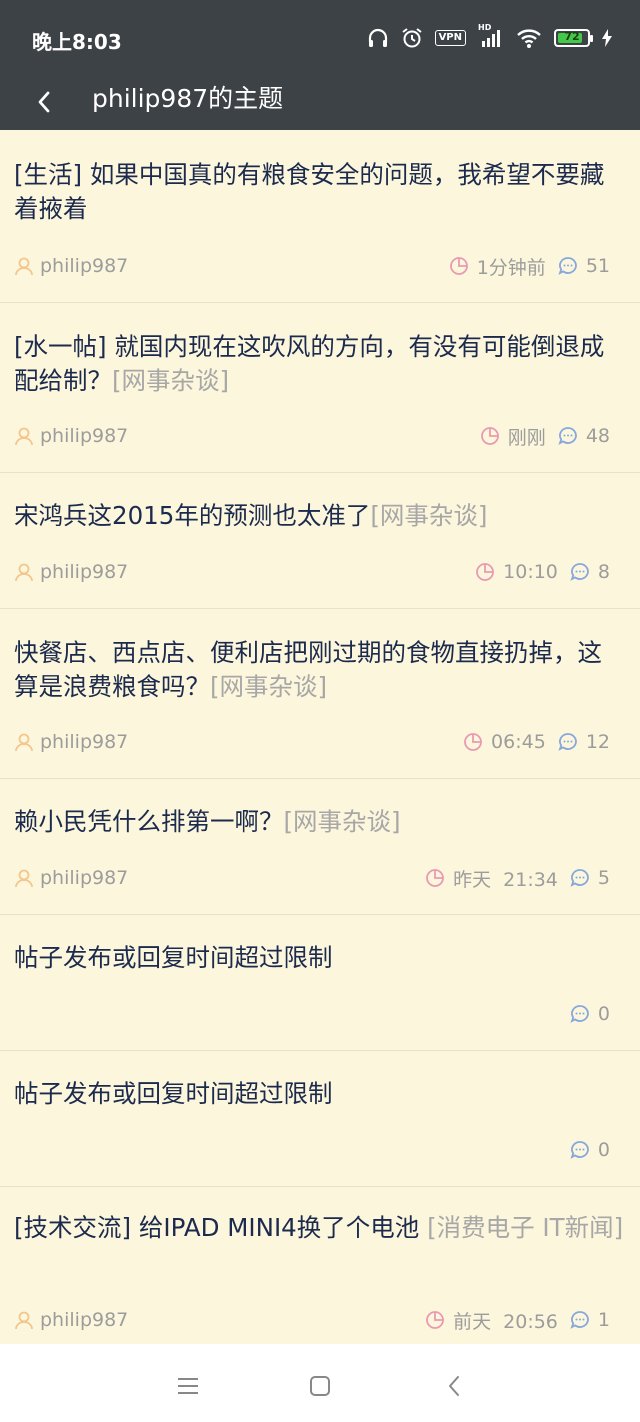 The width and height of the screenshot is (640, 1422). Describe the element at coordinates (529, 38) in the screenshot. I see `wifi-icon` at that location.